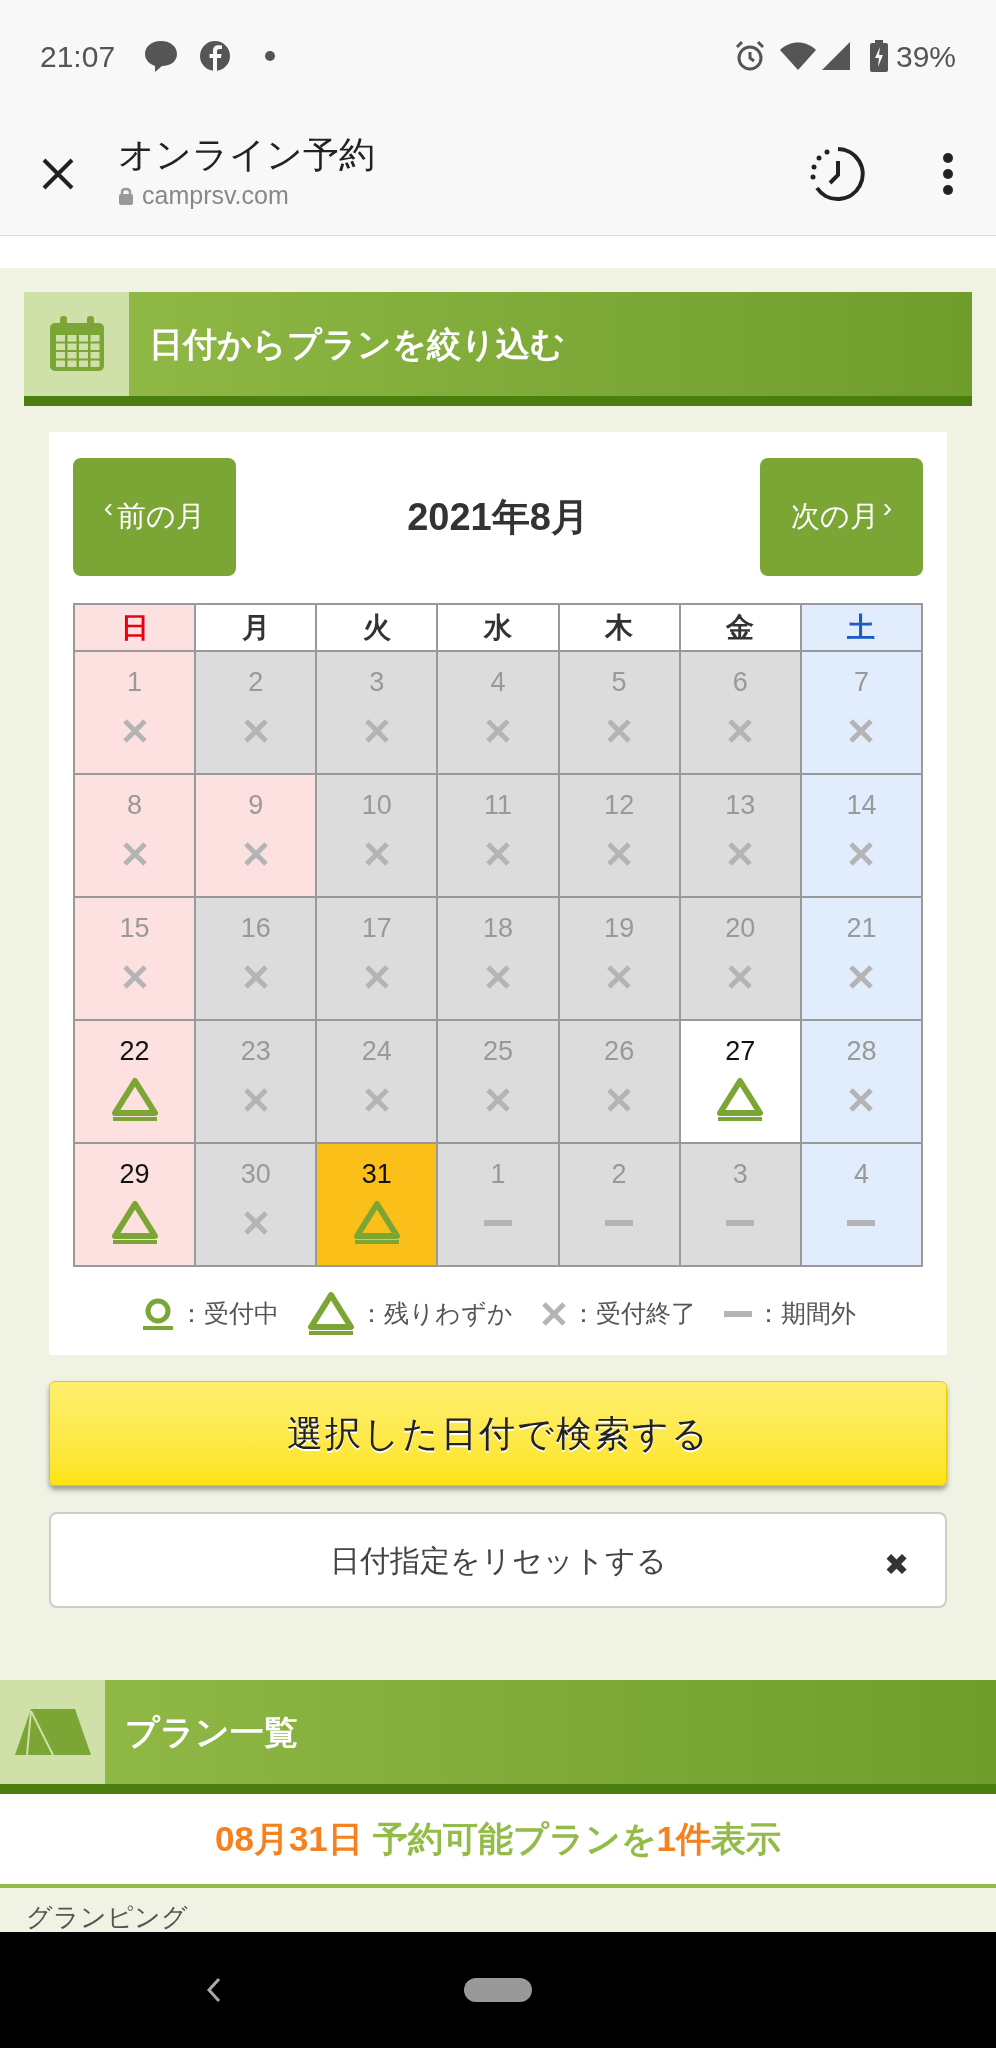 This screenshot has width=996, height=2048. What do you see at coordinates (499, 628) in the screenshot?
I see `weekday-header: 水` at bounding box center [499, 628].